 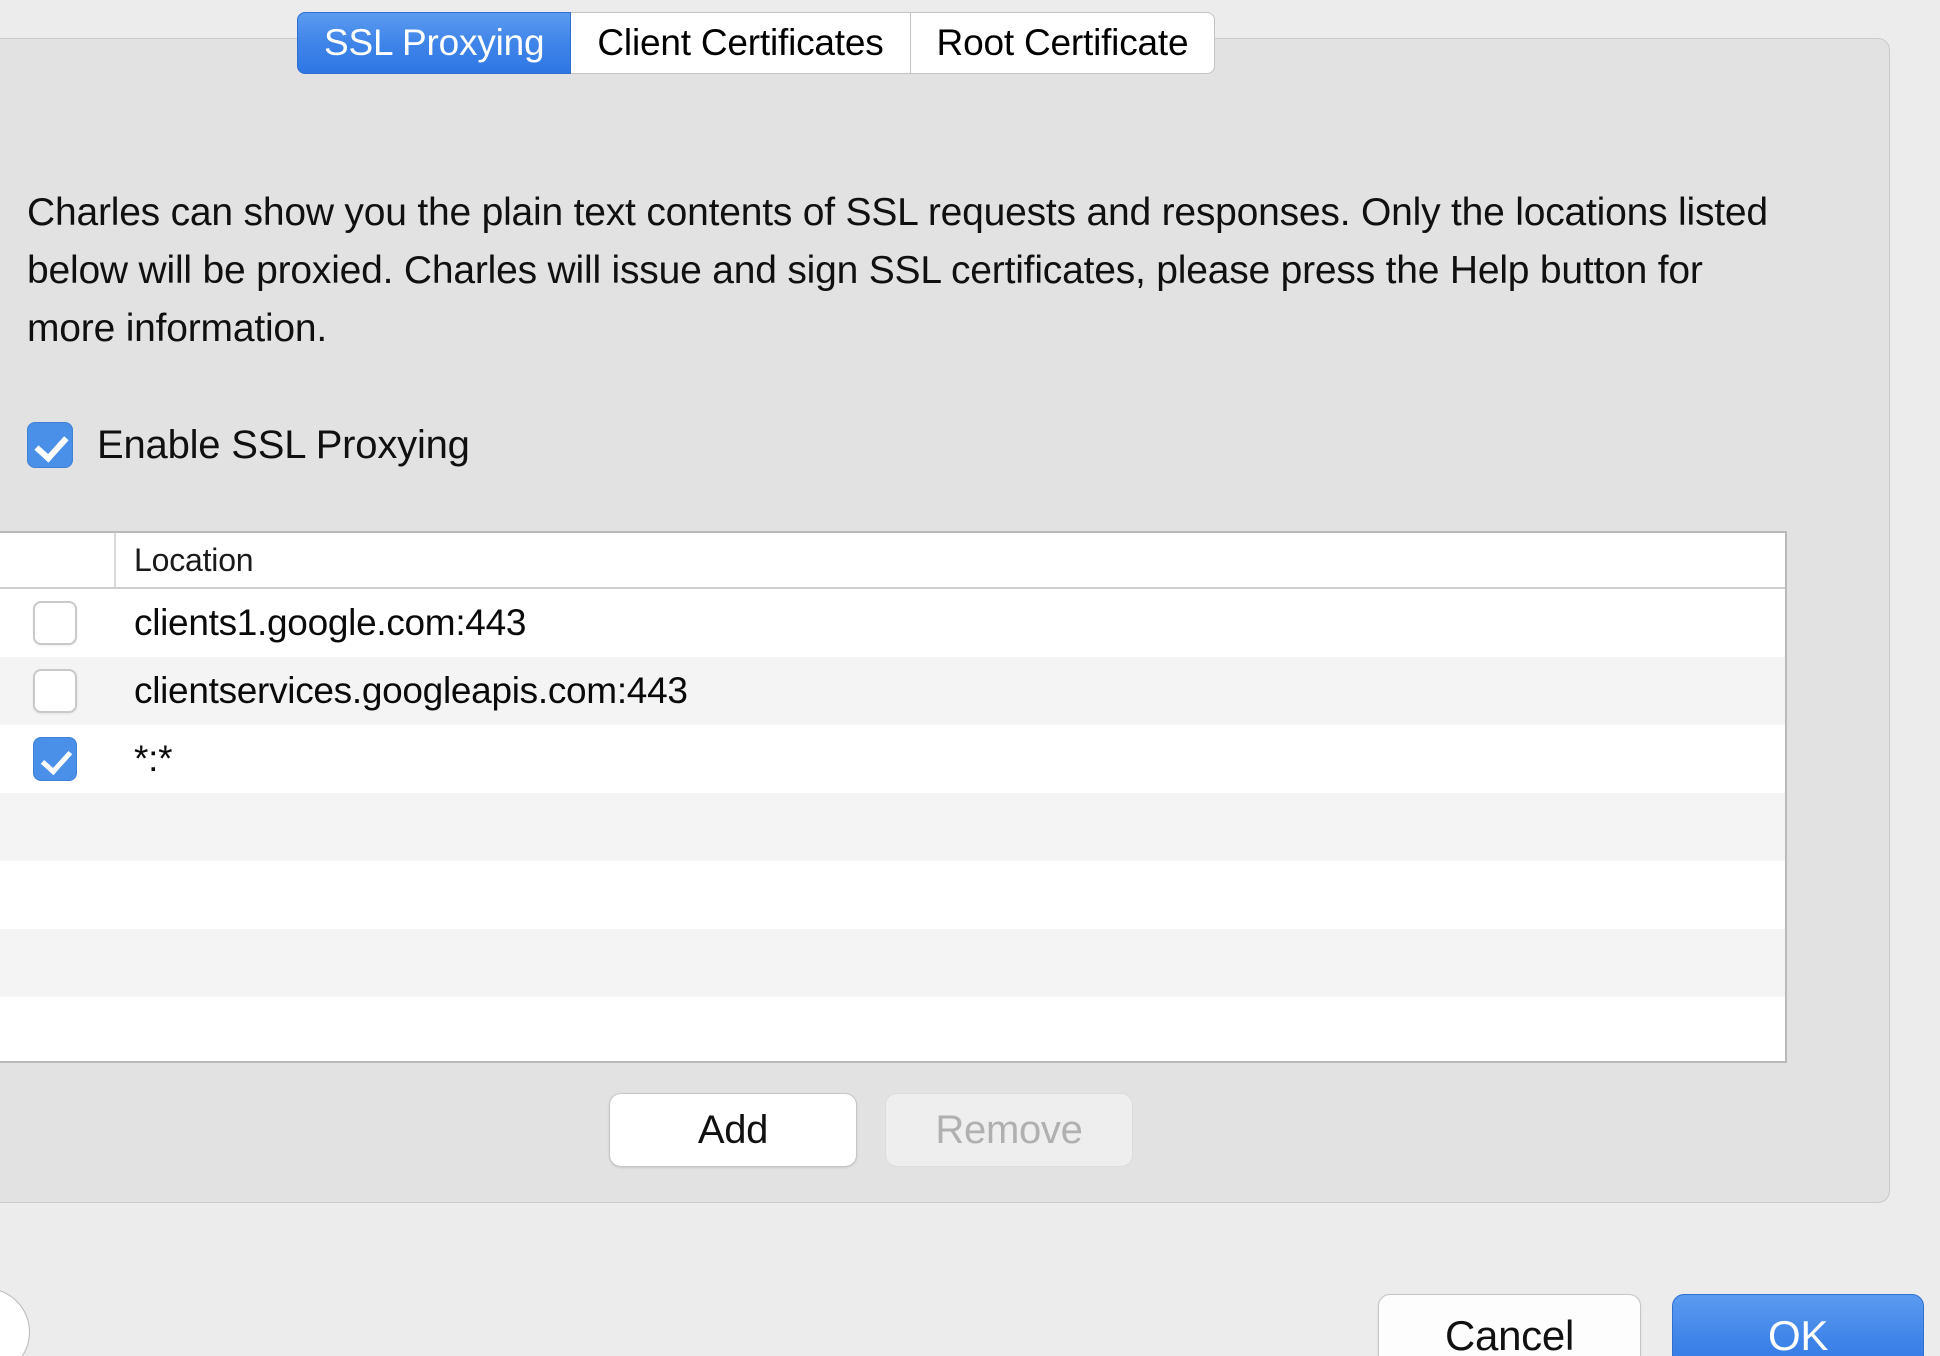 What do you see at coordinates (411, 690) in the screenshot?
I see `row-location-label: clientservices.googleapis.com:443` at bounding box center [411, 690].